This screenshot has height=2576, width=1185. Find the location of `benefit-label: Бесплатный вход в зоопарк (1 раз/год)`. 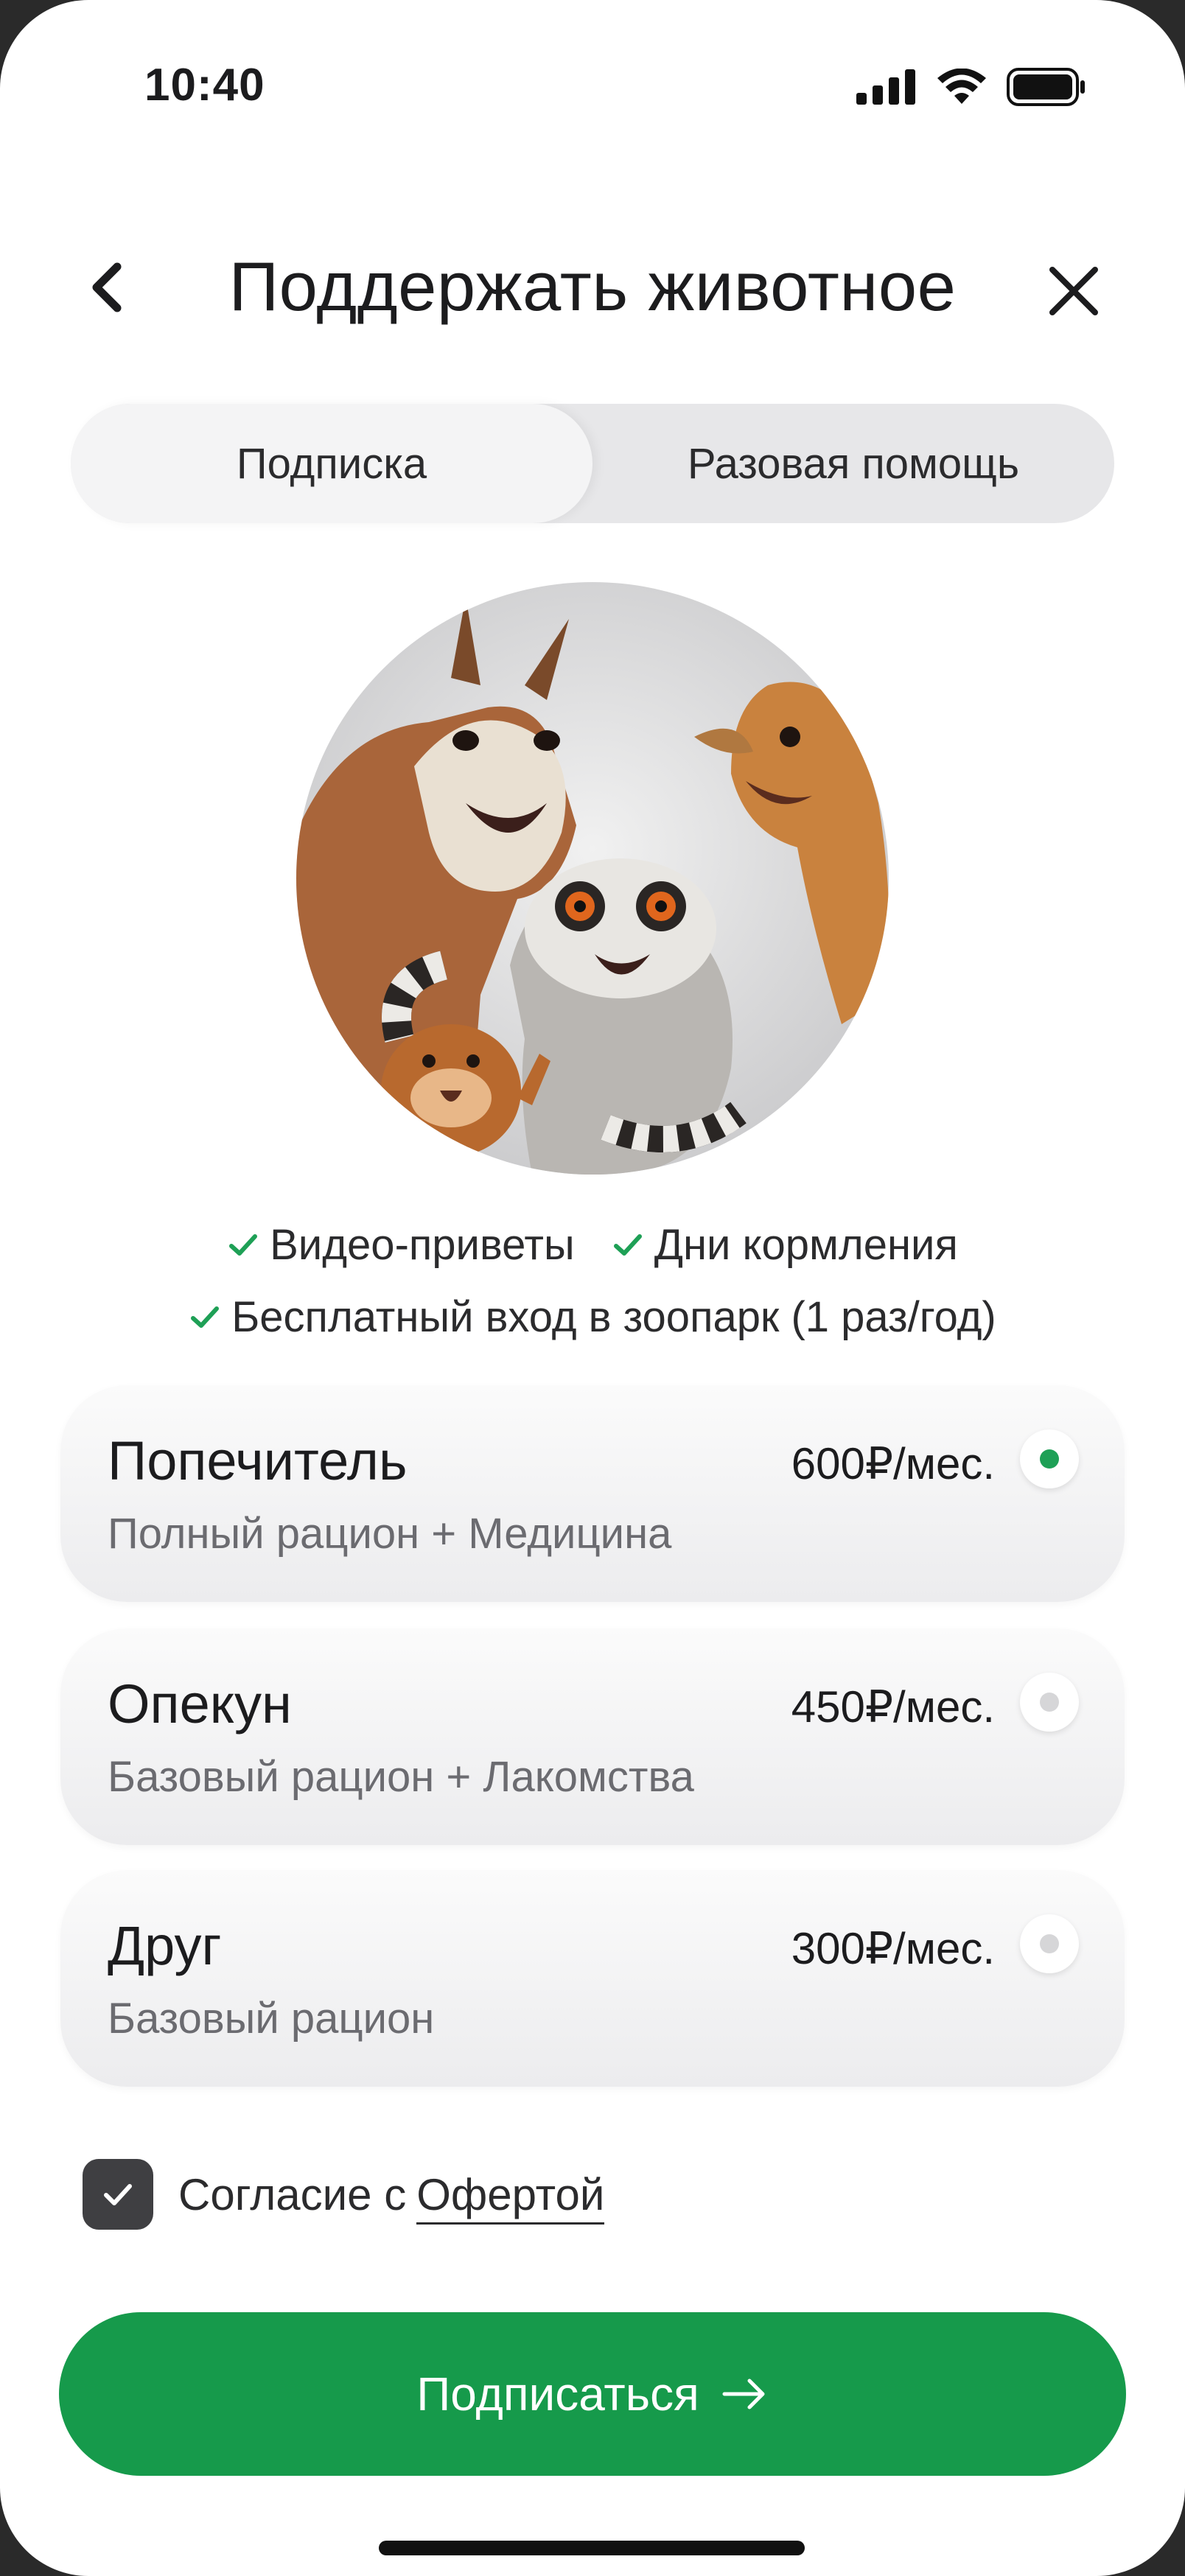

benefit-label: Бесплатный вход в зоопарк (1 раз/год) is located at coordinates (613, 1316).